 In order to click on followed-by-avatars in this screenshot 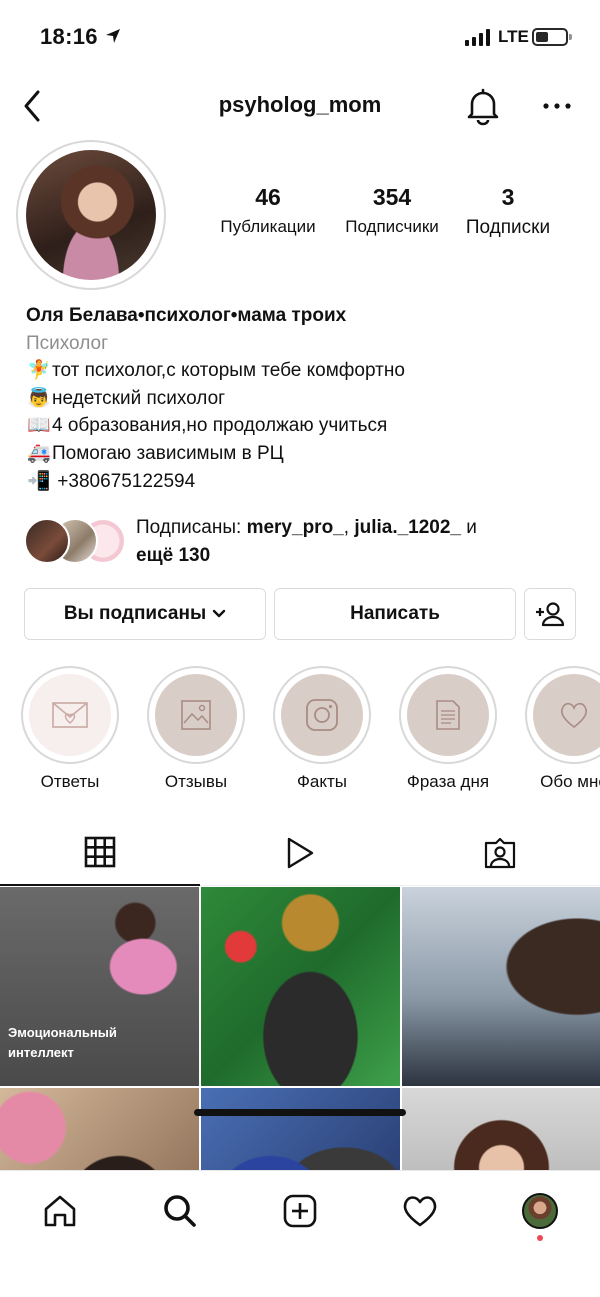, I will do `click(76, 541)`.